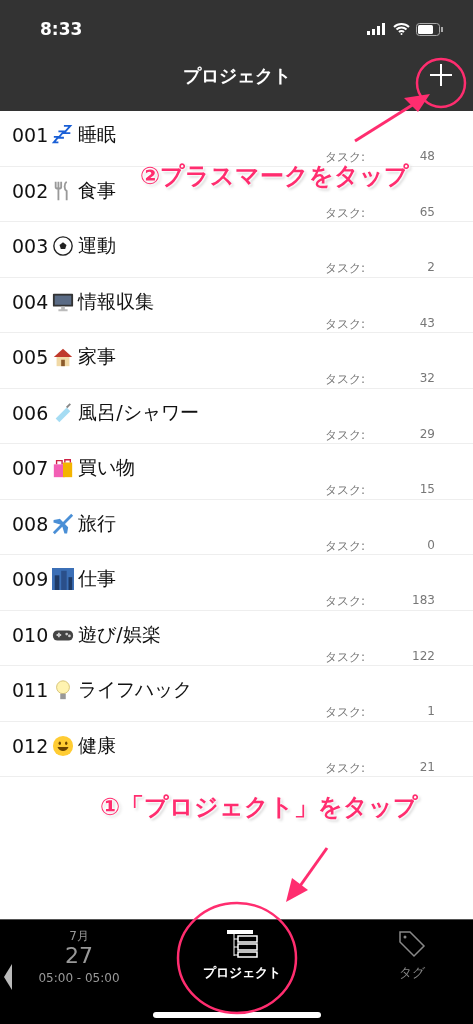  Describe the element at coordinates (275, 177) in the screenshot. I see `annotation-text: ②プラスマークをタップ` at that location.